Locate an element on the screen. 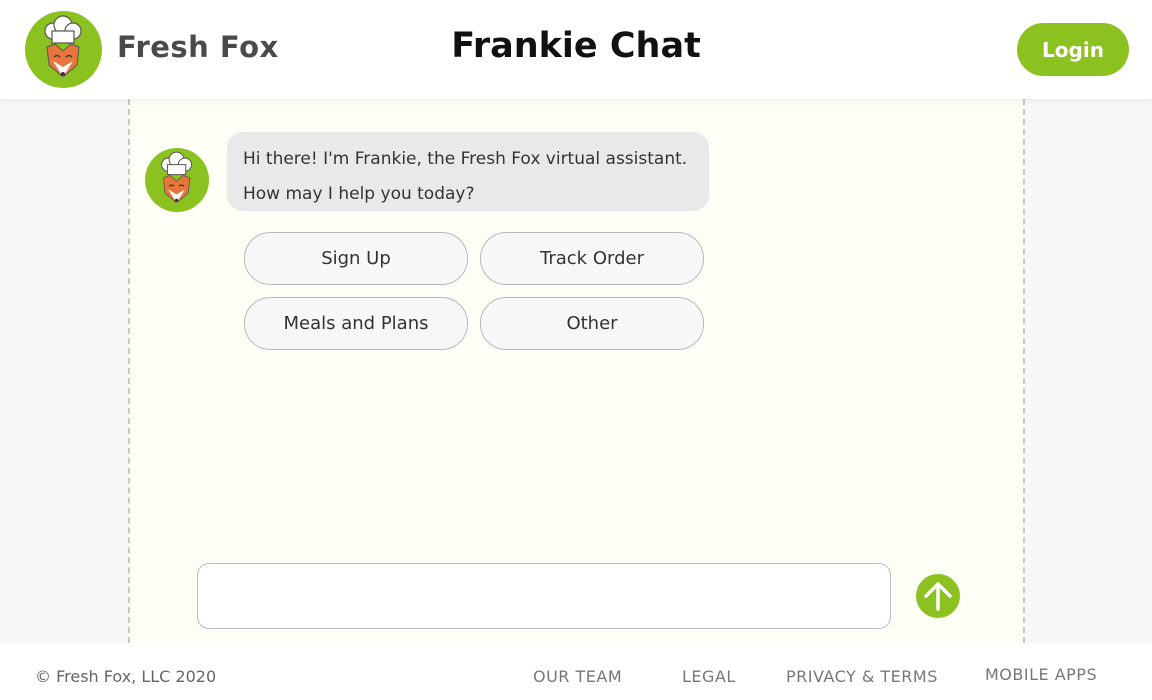 This screenshot has width=1152, height=700. option-track-order-button: Track Order is located at coordinates (592, 258).